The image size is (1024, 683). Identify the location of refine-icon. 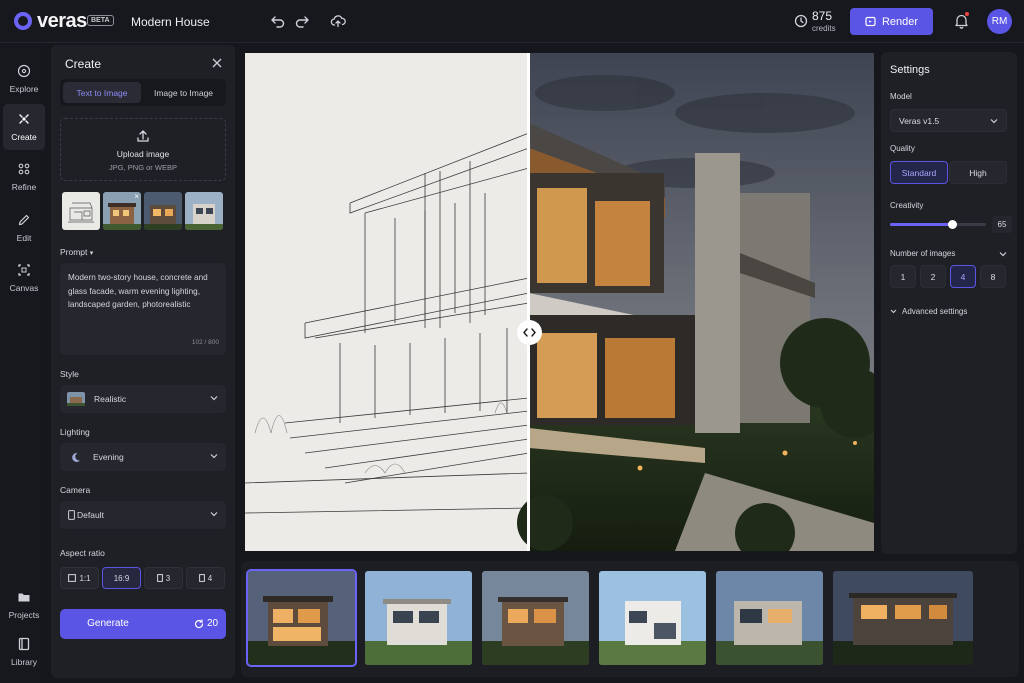
(24, 169).